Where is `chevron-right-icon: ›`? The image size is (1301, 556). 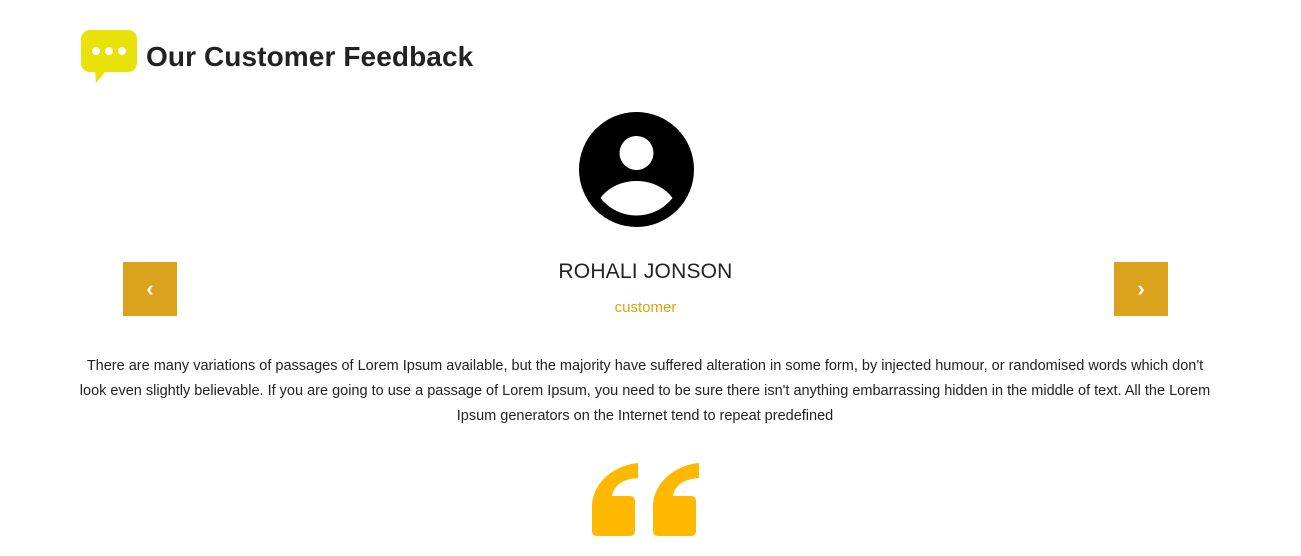
chevron-right-icon: › is located at coordinates (1141, 288).